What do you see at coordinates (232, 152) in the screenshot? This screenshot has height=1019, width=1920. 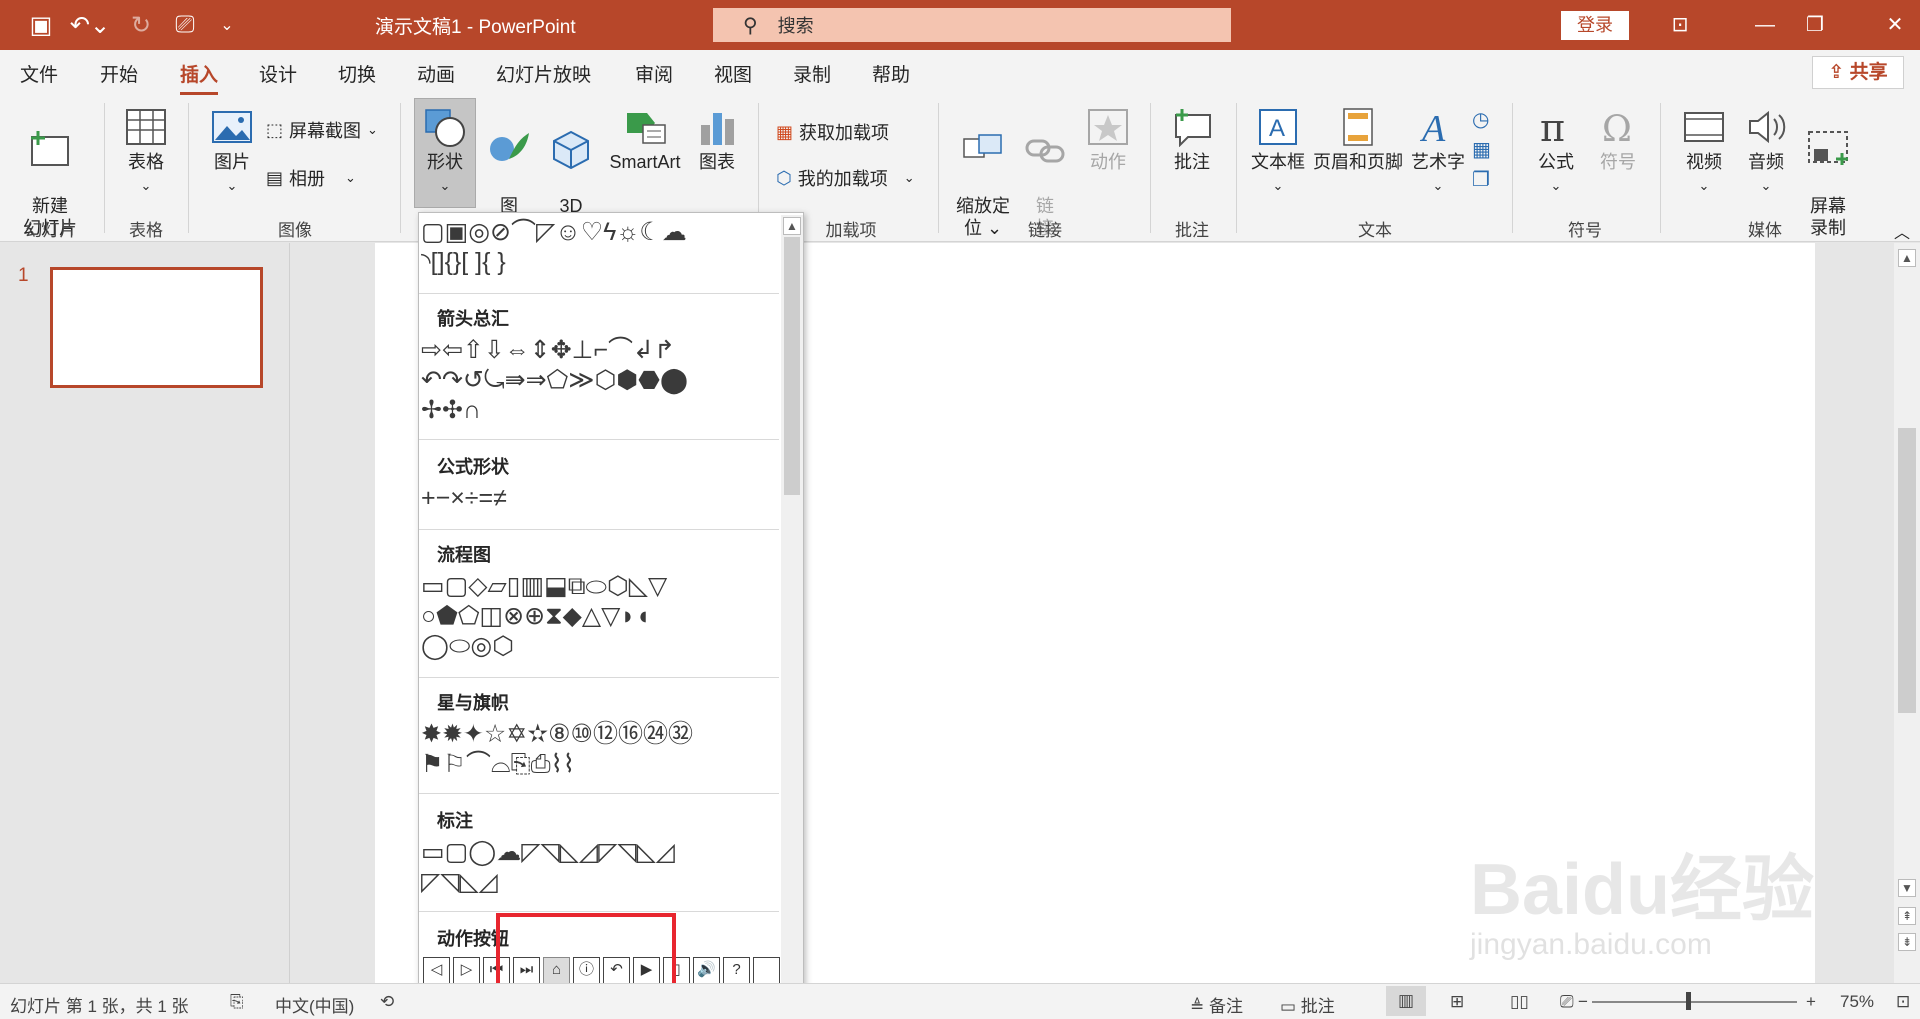 I see `picture-button: 图片 ⌄` at bounding box center [232, 152].